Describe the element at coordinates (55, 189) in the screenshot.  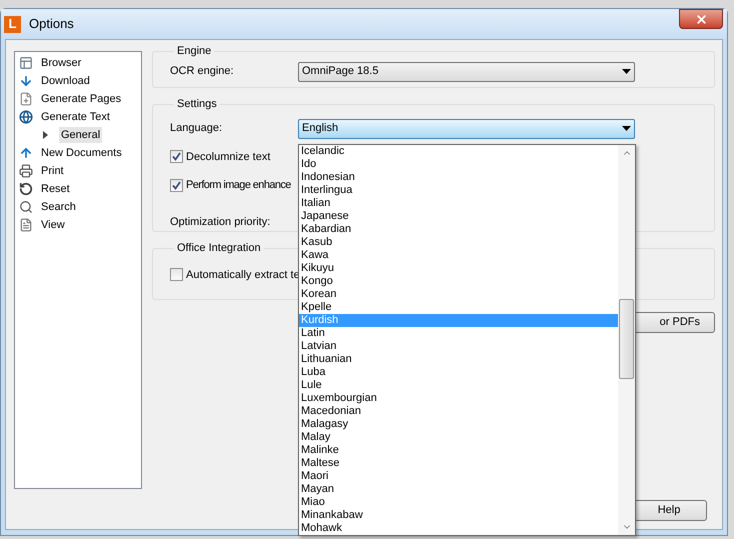
I see `sidebar-item: Reset` at that location.